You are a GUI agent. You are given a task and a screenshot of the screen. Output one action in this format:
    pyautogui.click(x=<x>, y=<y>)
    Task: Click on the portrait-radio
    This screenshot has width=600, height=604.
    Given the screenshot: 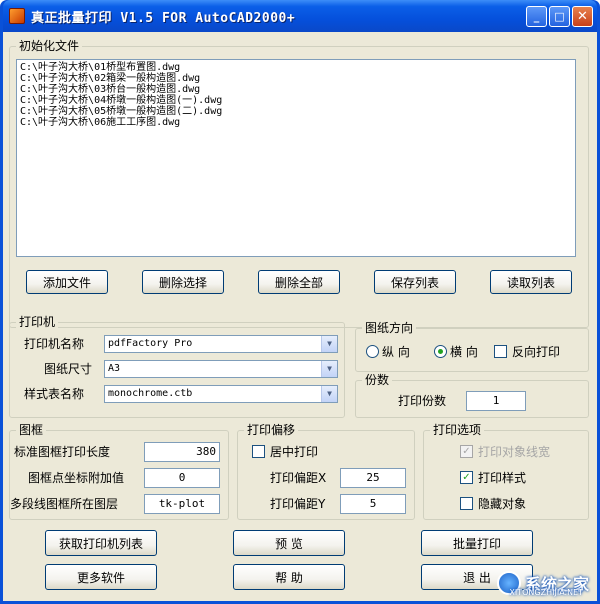 What is the action you would take?
    pyautogui.click(x=372, y=351)
    